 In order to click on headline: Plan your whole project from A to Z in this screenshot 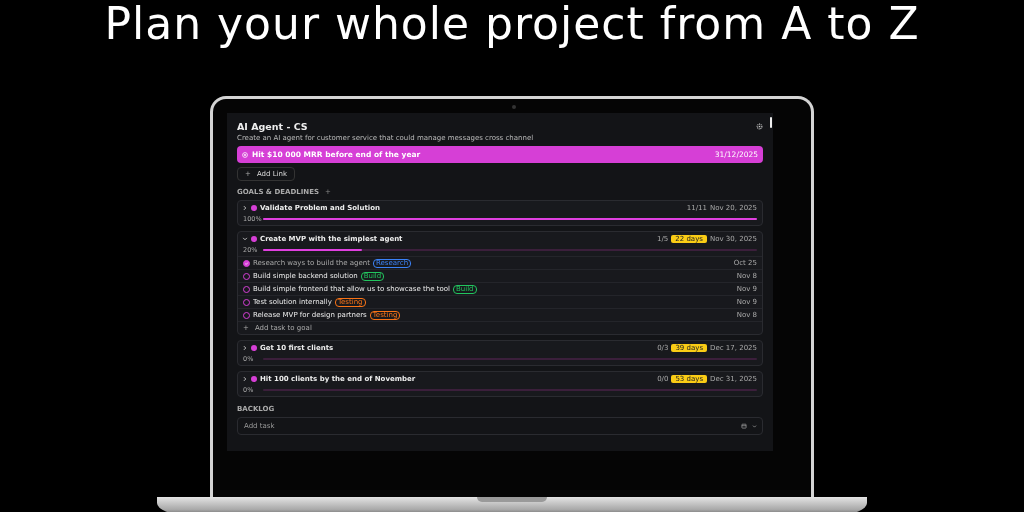, I will do `click(512, 25)`.